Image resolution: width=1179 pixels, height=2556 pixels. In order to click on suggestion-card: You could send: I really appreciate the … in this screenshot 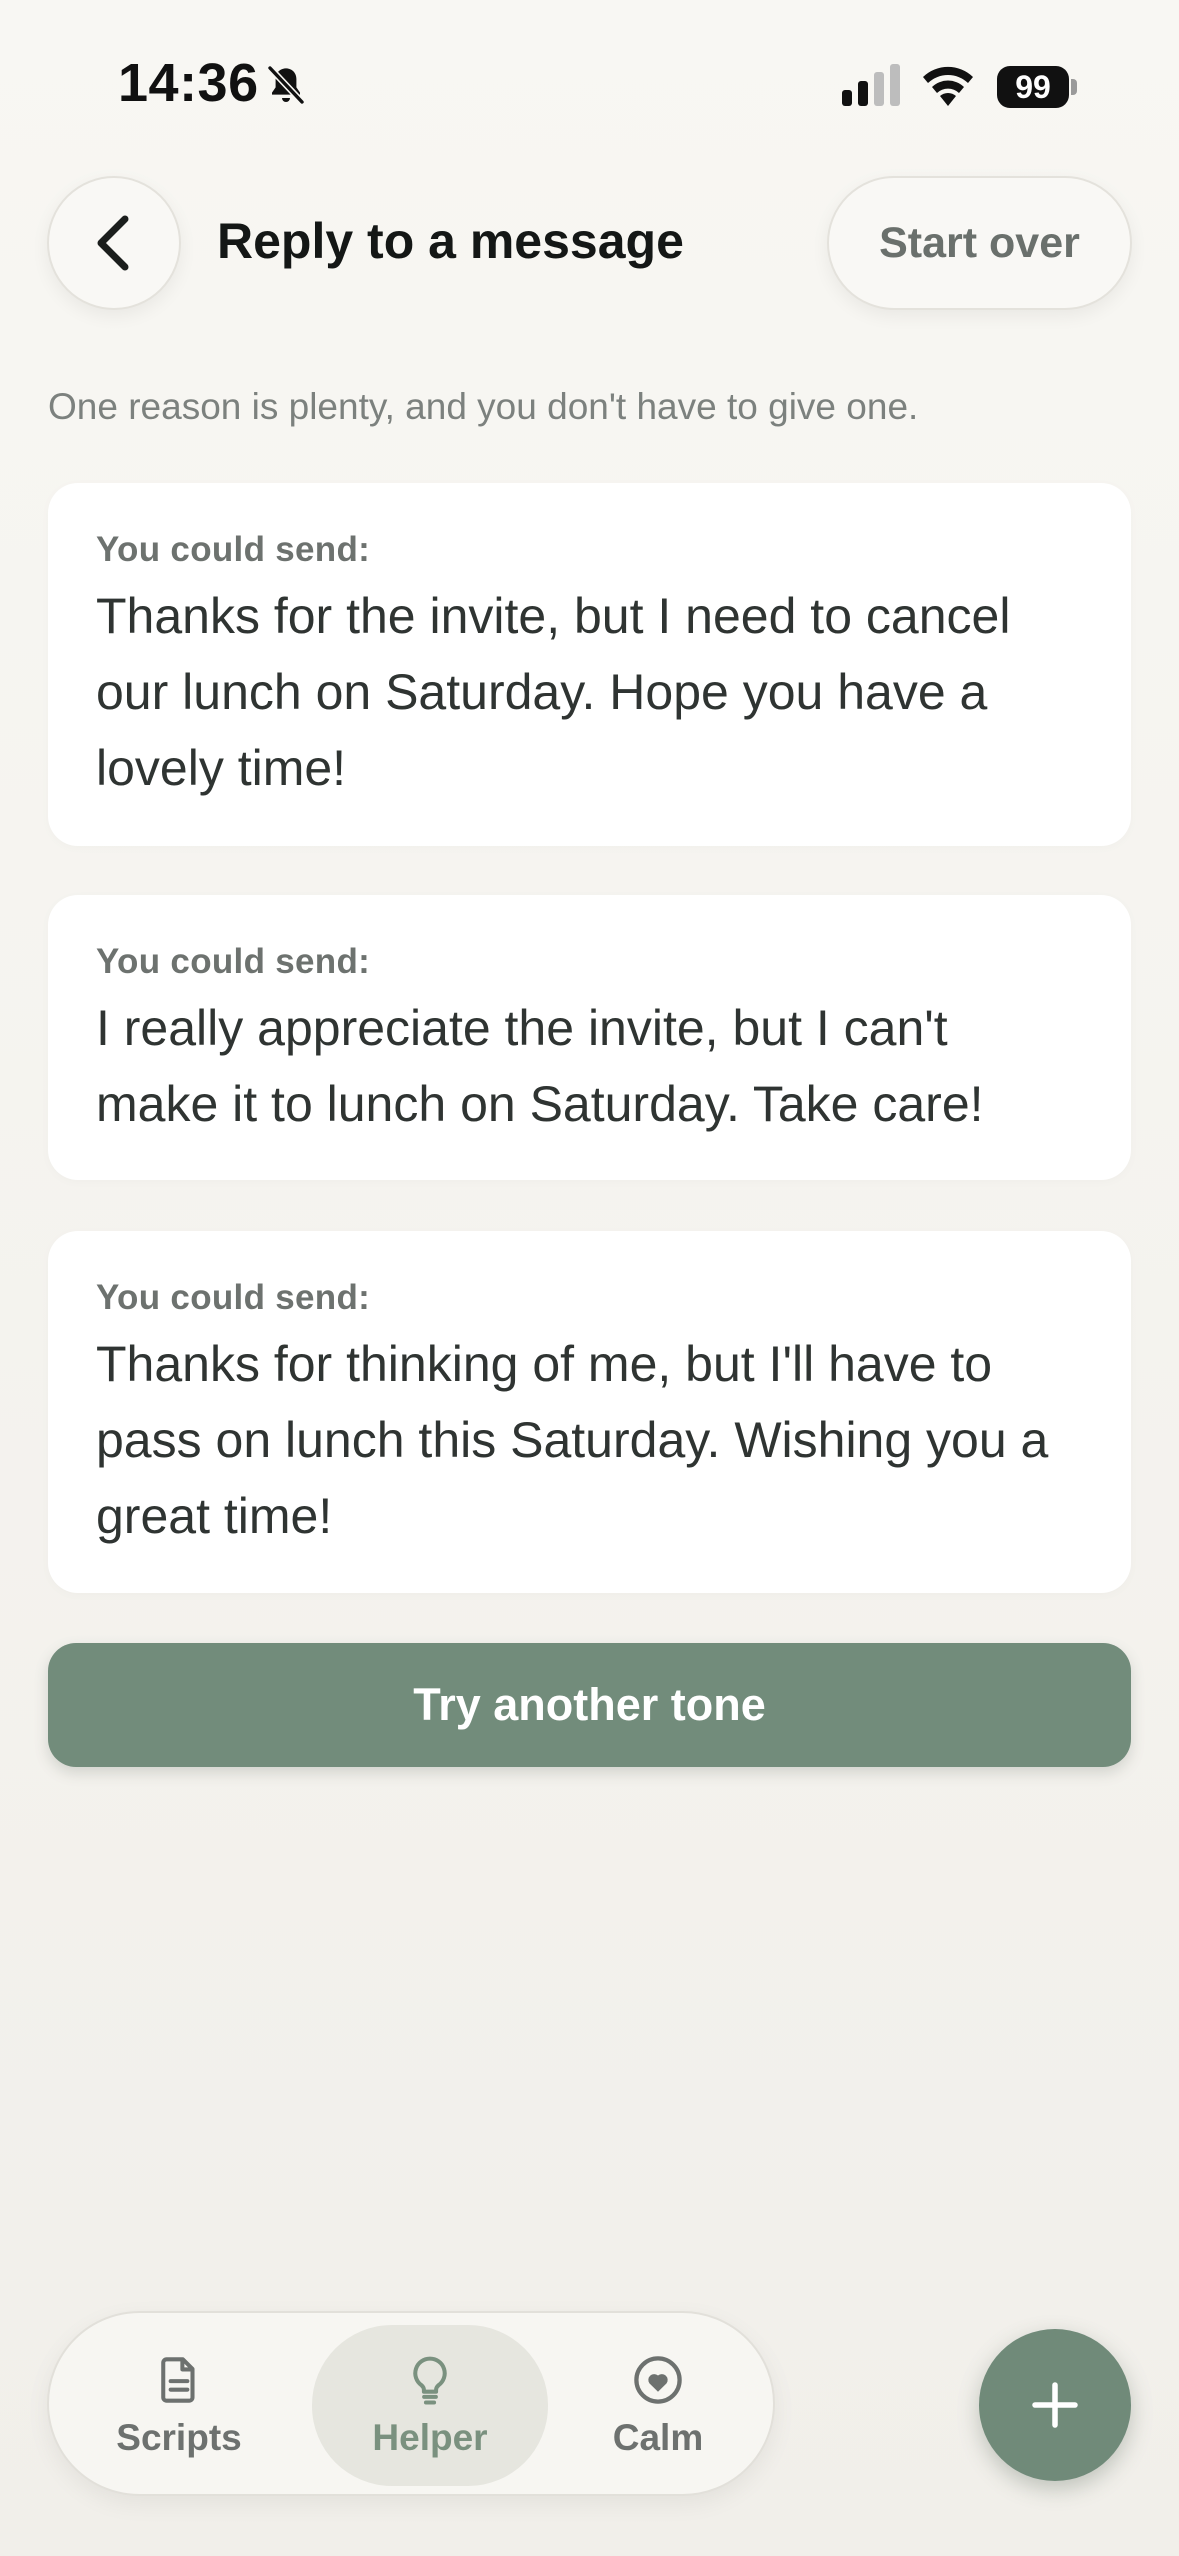, I will do `click(589, 1037)`.